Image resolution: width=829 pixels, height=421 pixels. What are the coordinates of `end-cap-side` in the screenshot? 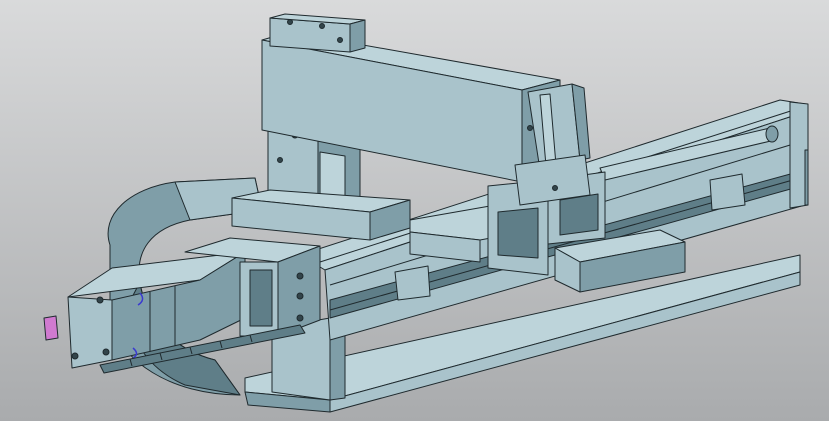 It's located at (806, 177).